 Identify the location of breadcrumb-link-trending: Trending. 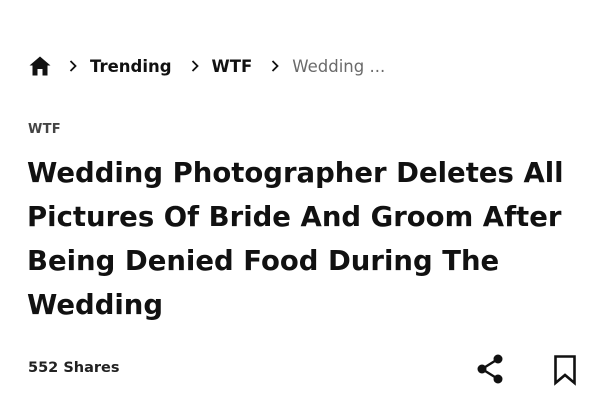
(131, 66).